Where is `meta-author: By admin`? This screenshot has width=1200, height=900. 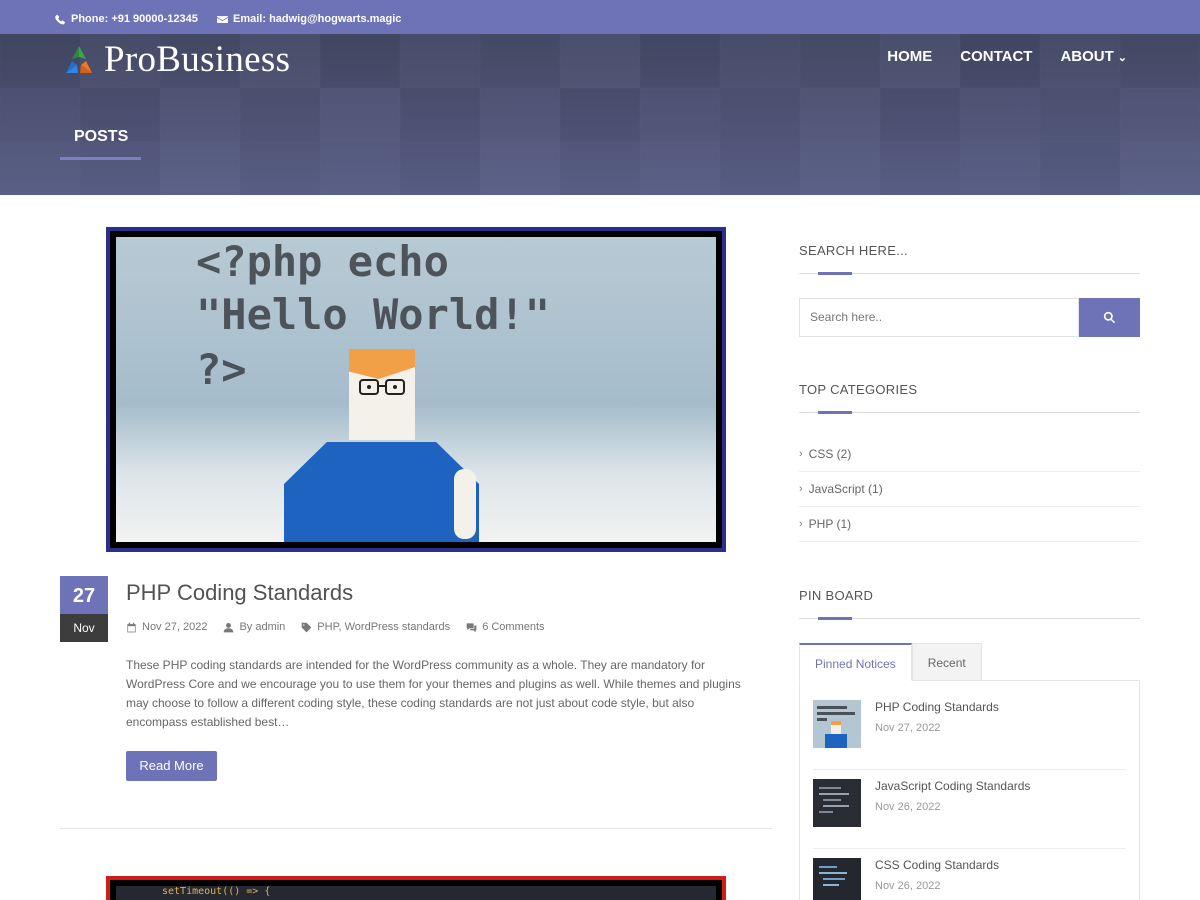
meta-author: By admin is located at coordinates (254, 627).